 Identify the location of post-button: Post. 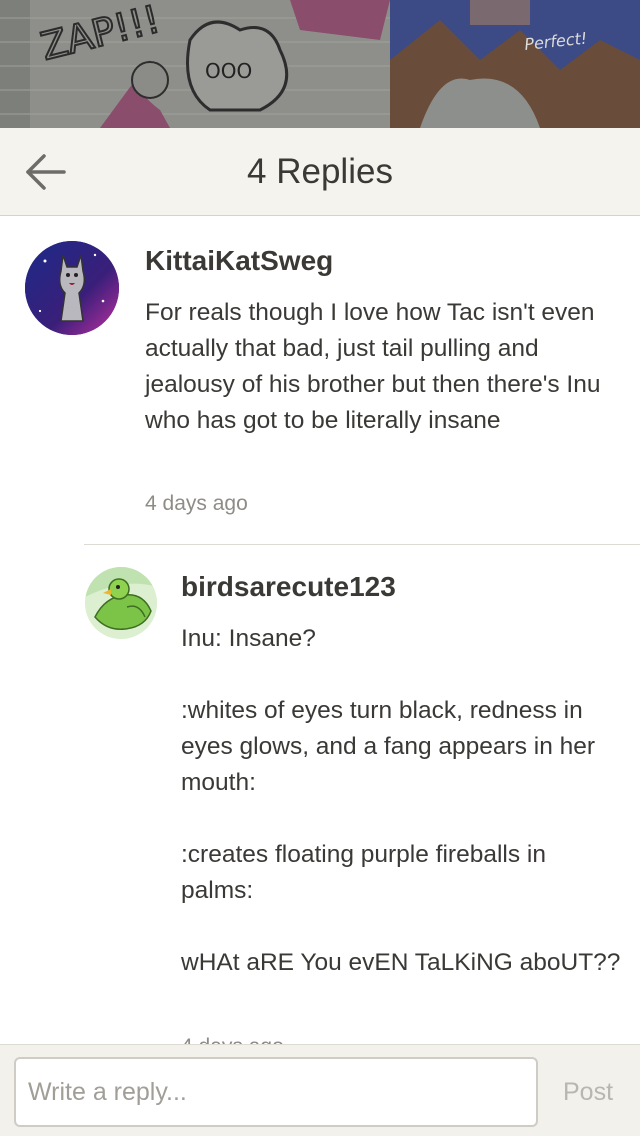
(588, 1092).